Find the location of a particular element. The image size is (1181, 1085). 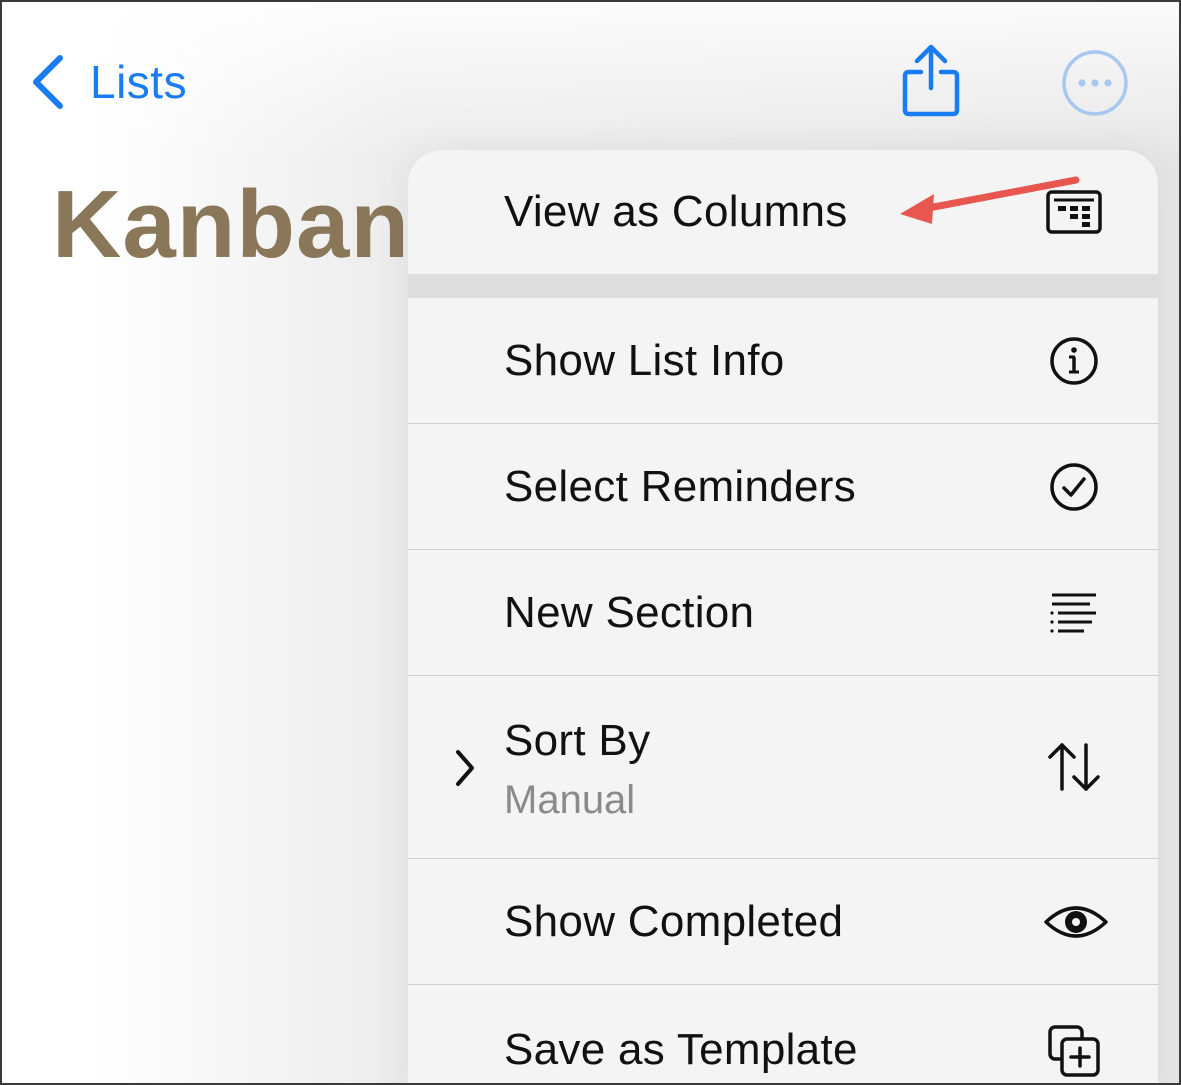

section-lines-icon is located at coordinates (1074, 613).